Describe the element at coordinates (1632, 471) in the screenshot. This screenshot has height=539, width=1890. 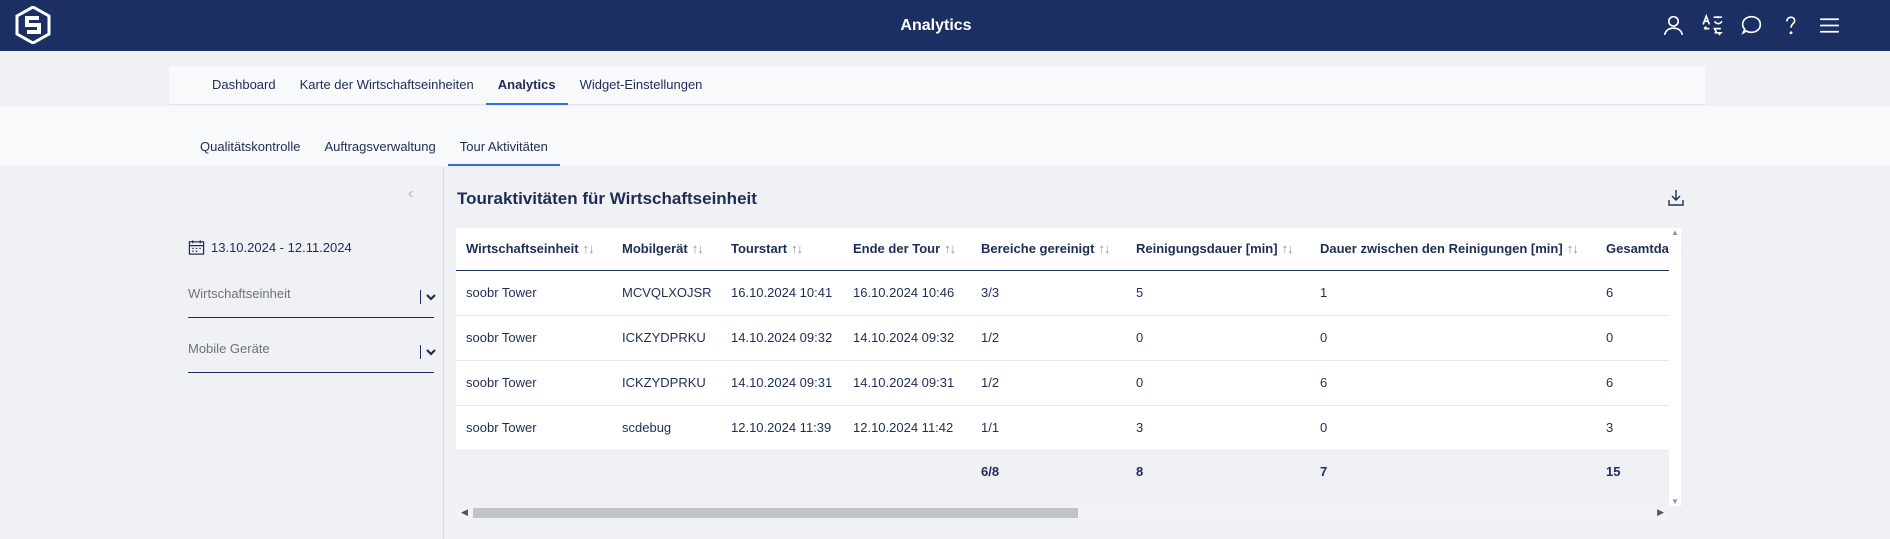
I see `summary-cell: 15` at that location.